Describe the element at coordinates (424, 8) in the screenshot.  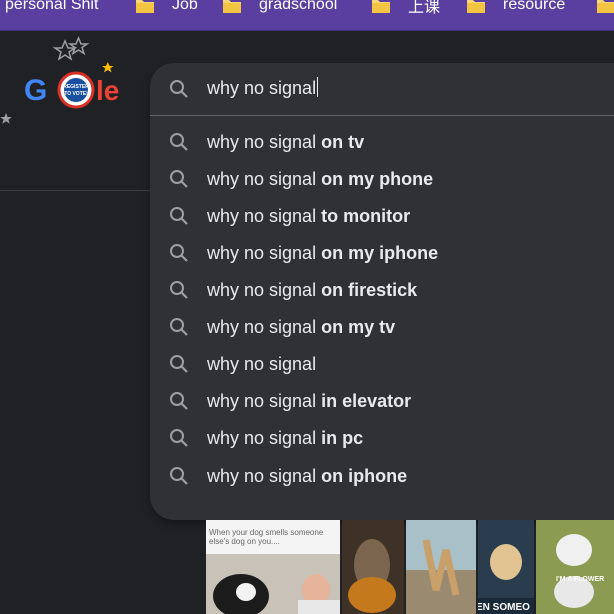
I see `bookmark-label: 上课` at that location.